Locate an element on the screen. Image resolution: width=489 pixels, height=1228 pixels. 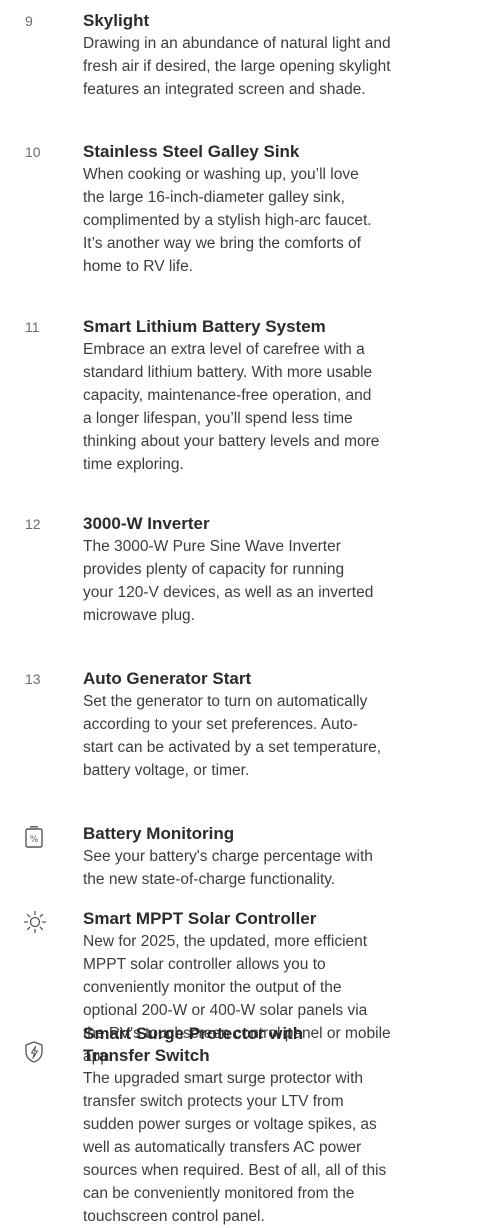
feature-description-line: can be conveniently monitored from the is located at coordinates (219, 1193).